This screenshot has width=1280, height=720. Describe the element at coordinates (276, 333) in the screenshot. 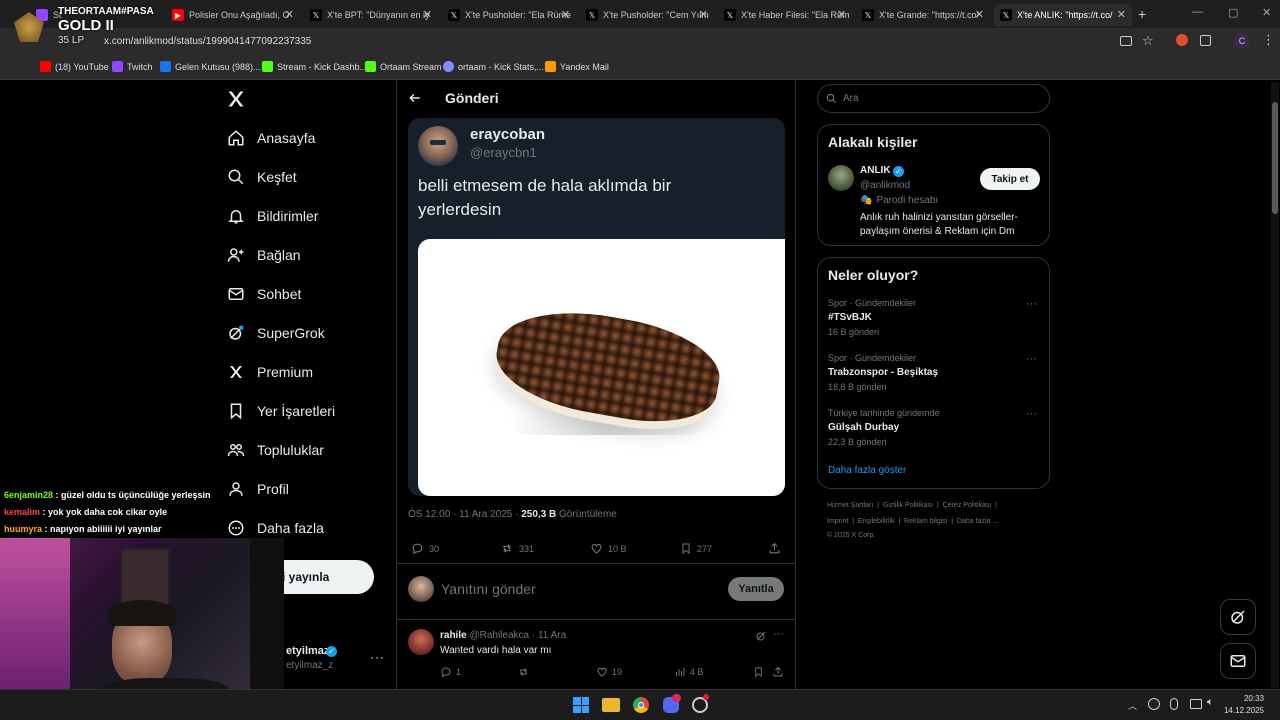

I see `sidebar-item-supergrok: SuperGrok` at that location.